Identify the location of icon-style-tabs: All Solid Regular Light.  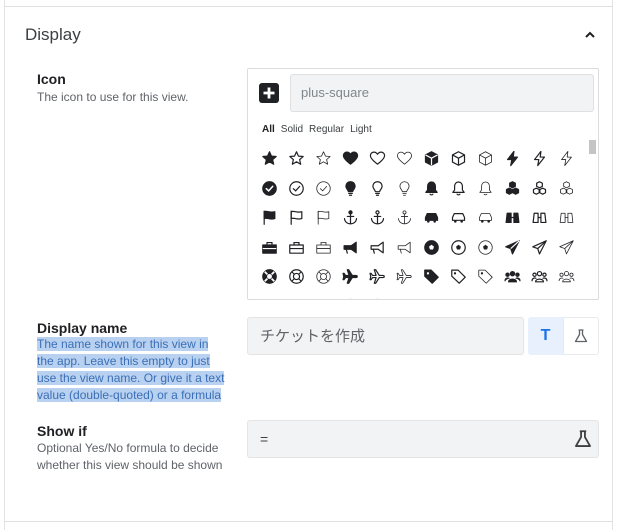
(320, 129).